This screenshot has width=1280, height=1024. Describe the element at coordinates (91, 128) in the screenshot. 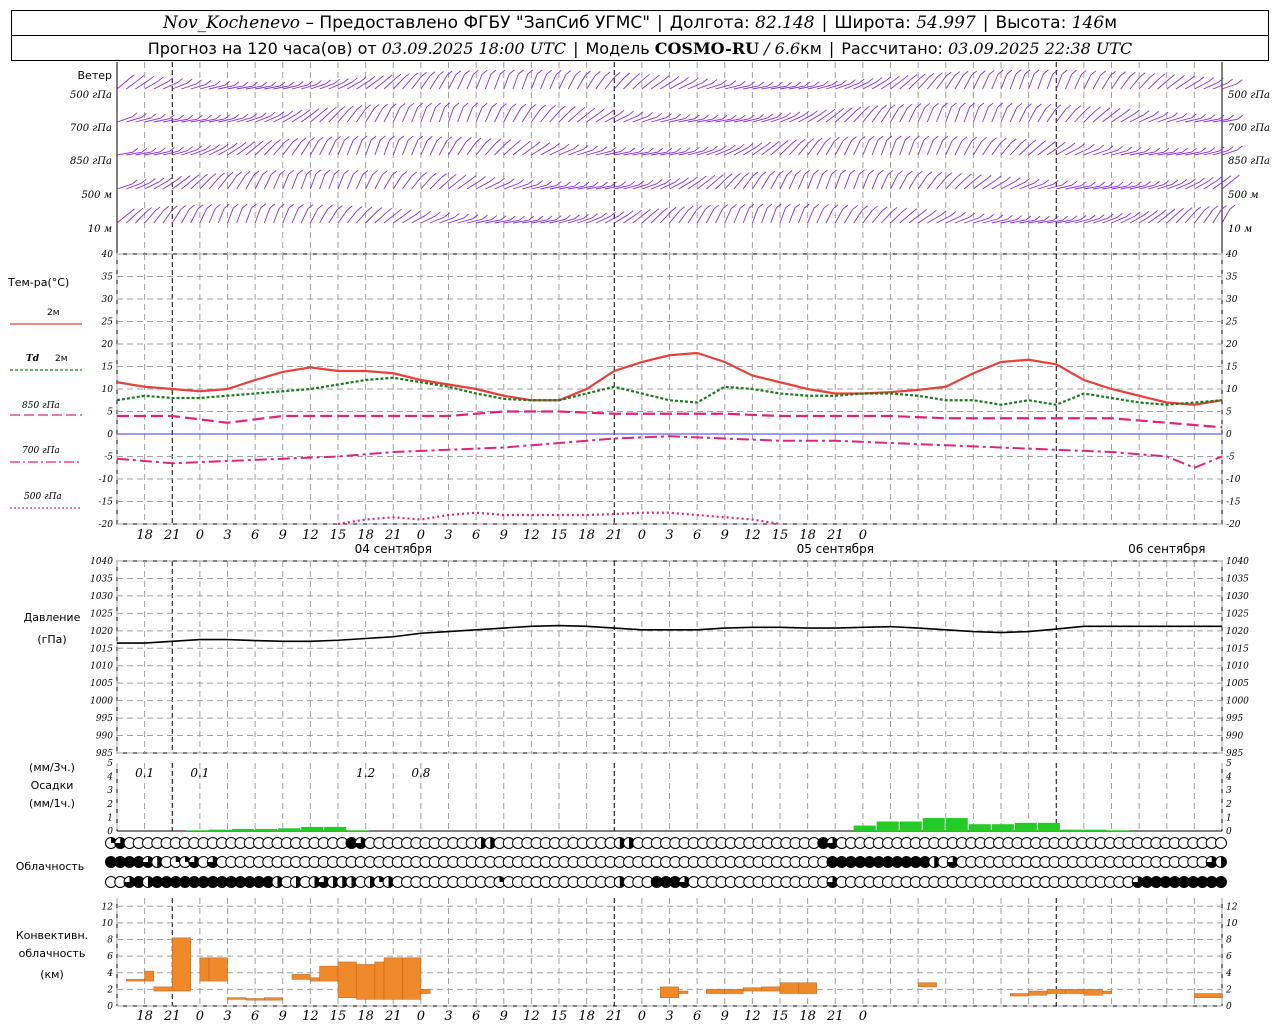

I see `wind-level-label: 700 гПа` at that location.